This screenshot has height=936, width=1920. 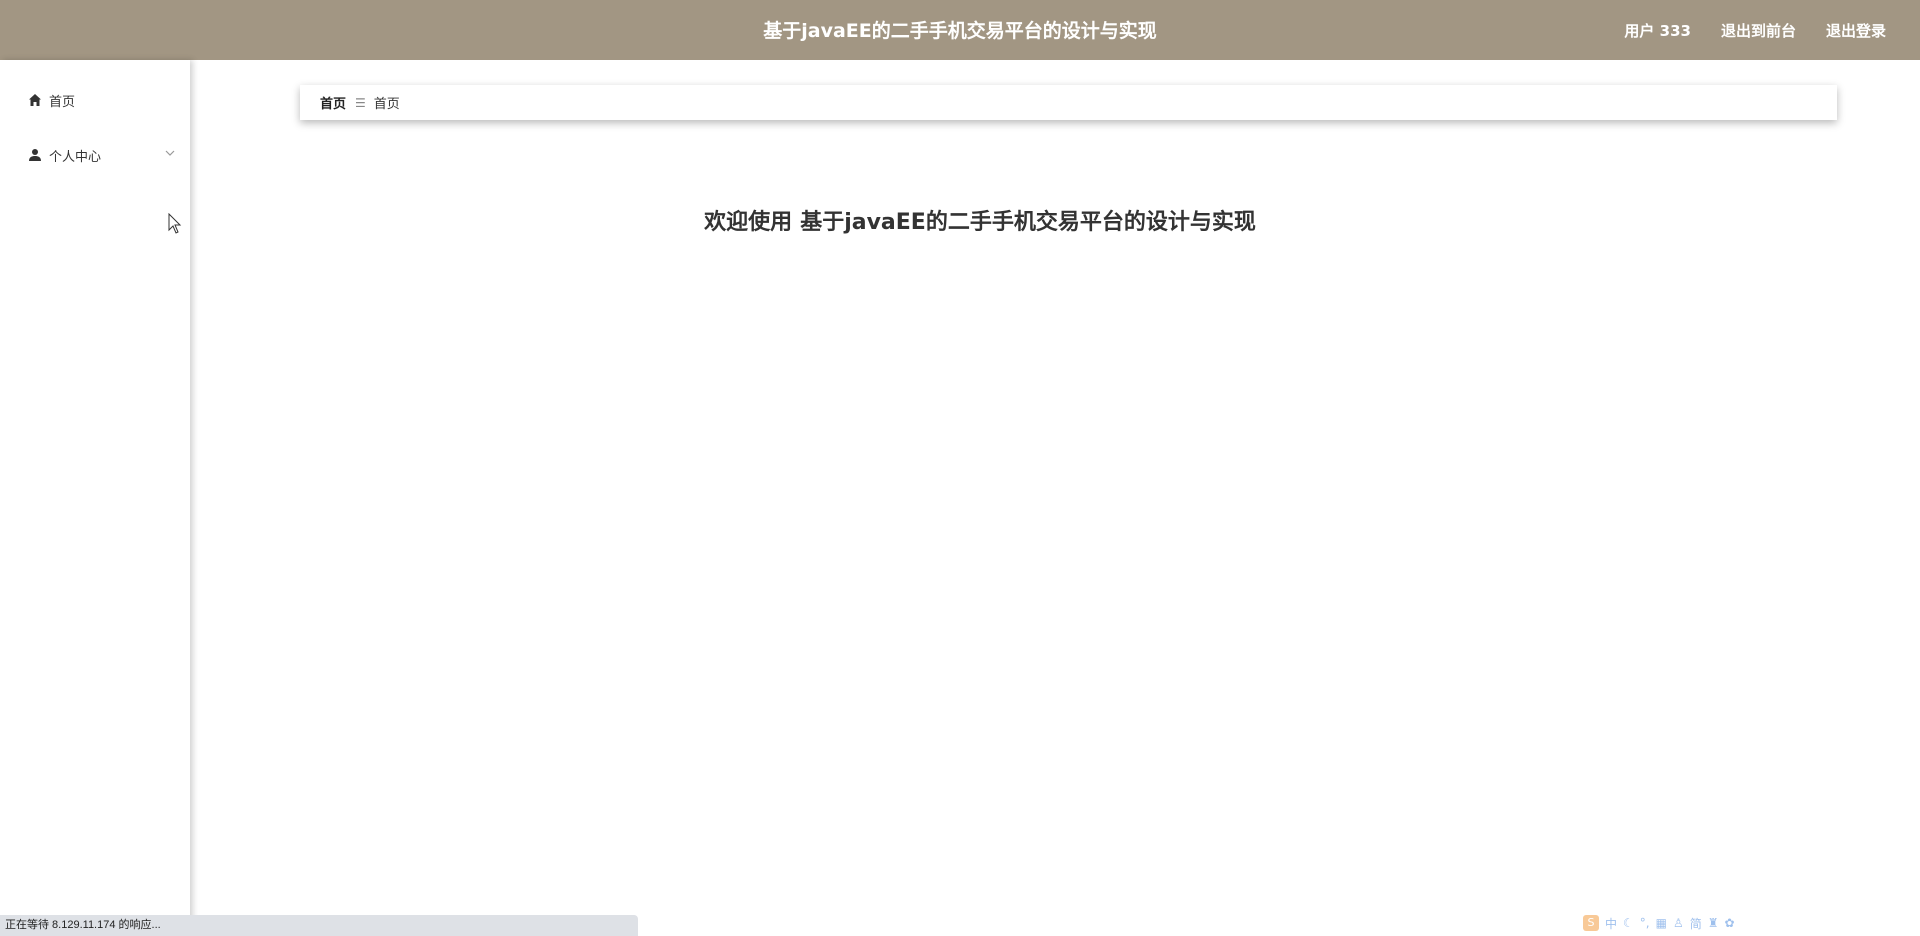 I want to click on sidebar-item-label: 首页, so click(x=62, y=102).